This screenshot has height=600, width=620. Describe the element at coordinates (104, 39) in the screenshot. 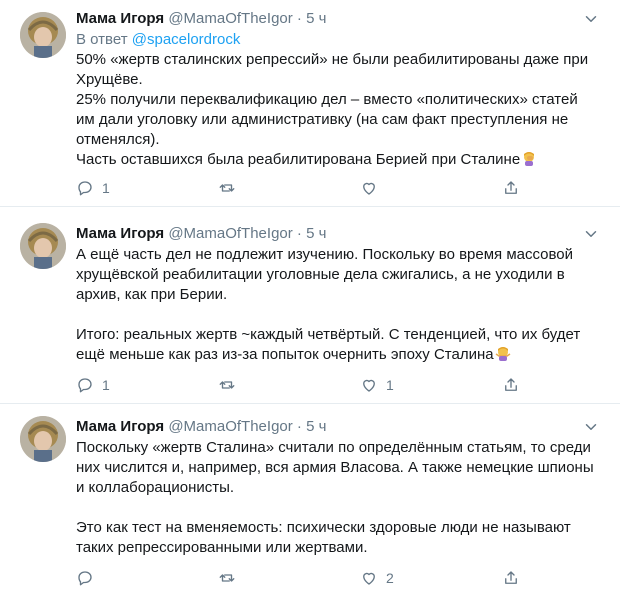

I see `reply-prefix: В ответ` at that location.